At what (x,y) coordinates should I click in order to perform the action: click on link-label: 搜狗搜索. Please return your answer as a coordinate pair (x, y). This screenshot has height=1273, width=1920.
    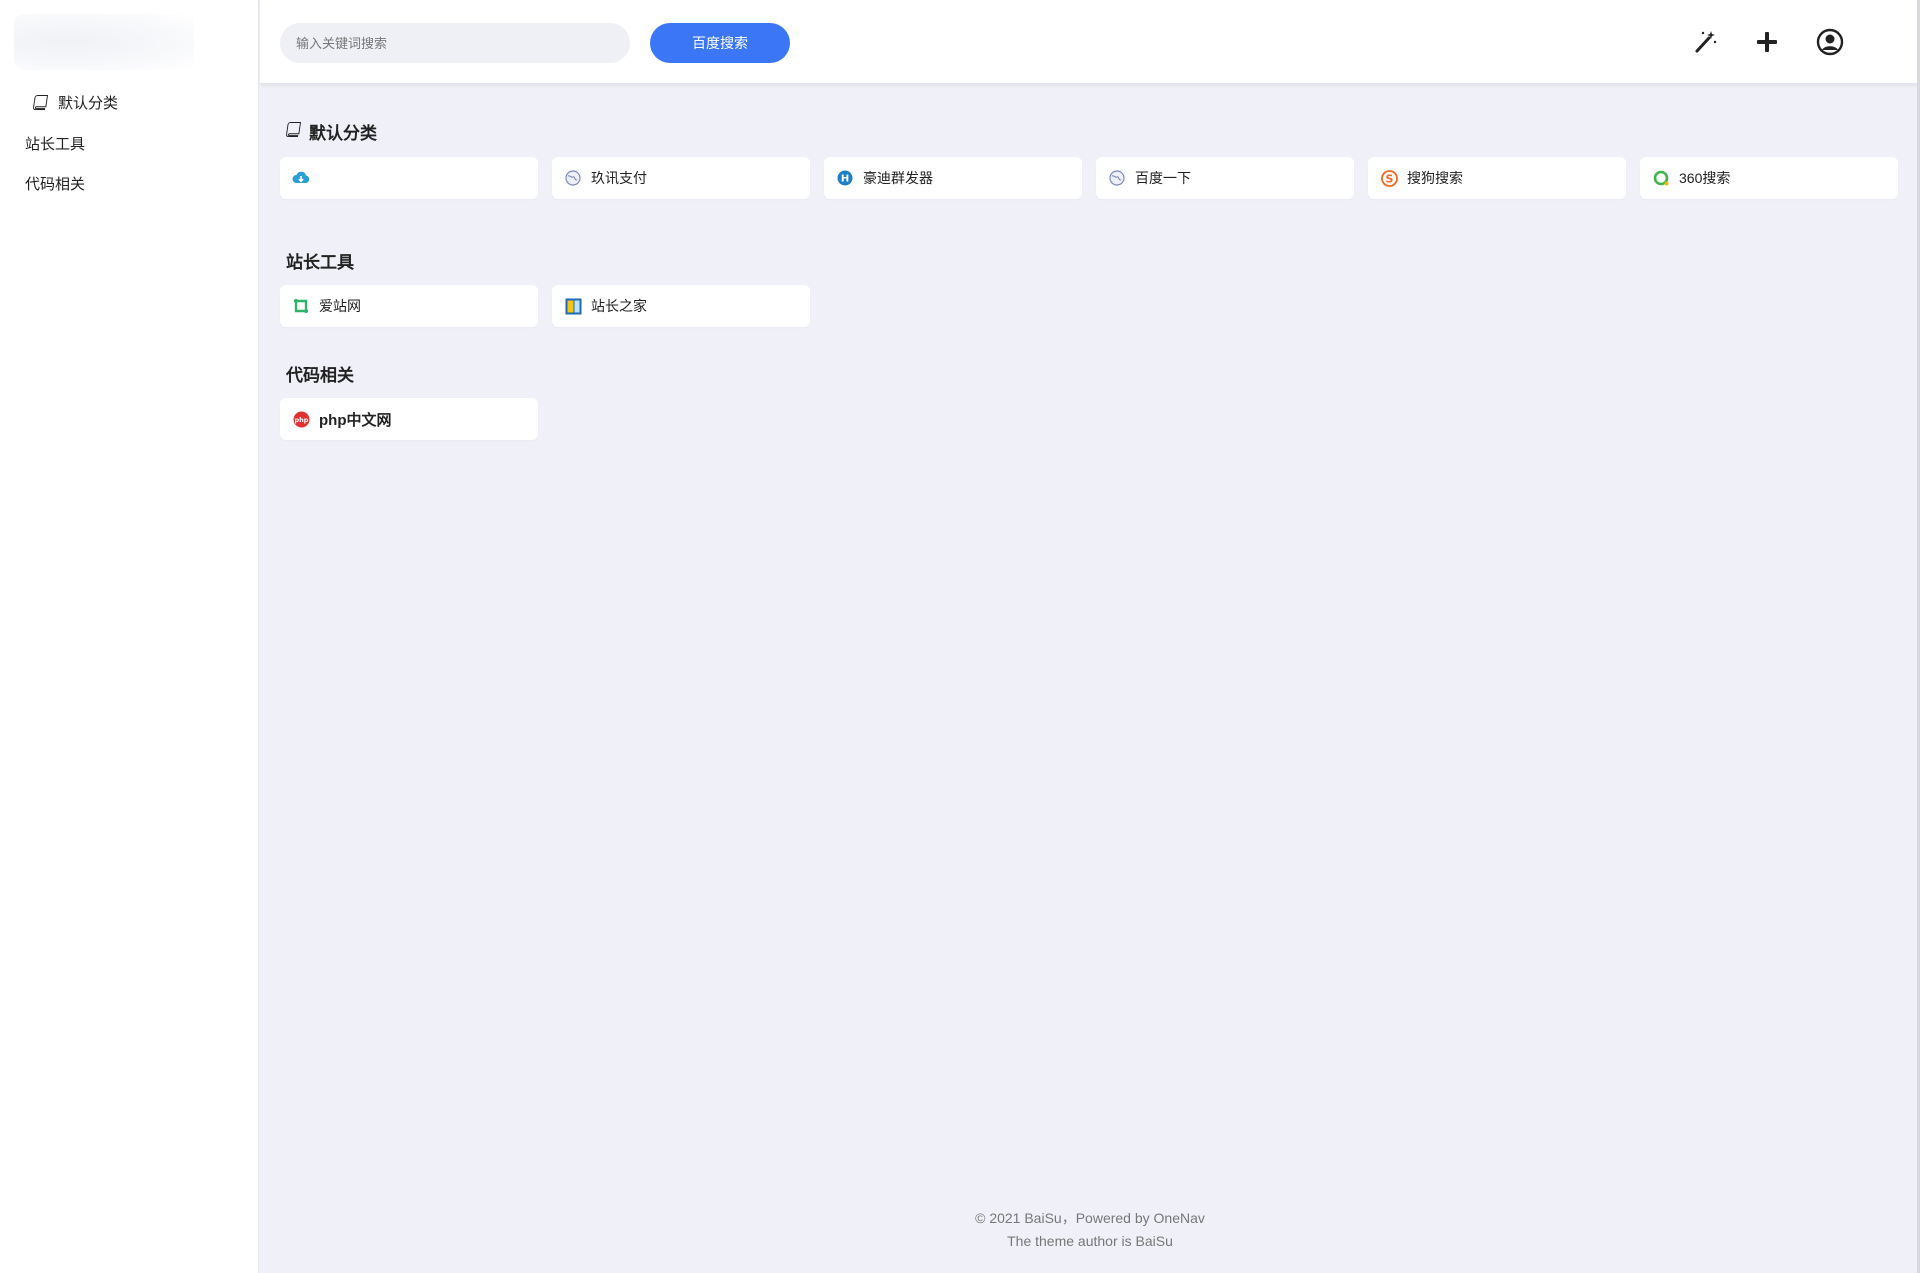
    Looking at the image, I should click on (1435, 178).